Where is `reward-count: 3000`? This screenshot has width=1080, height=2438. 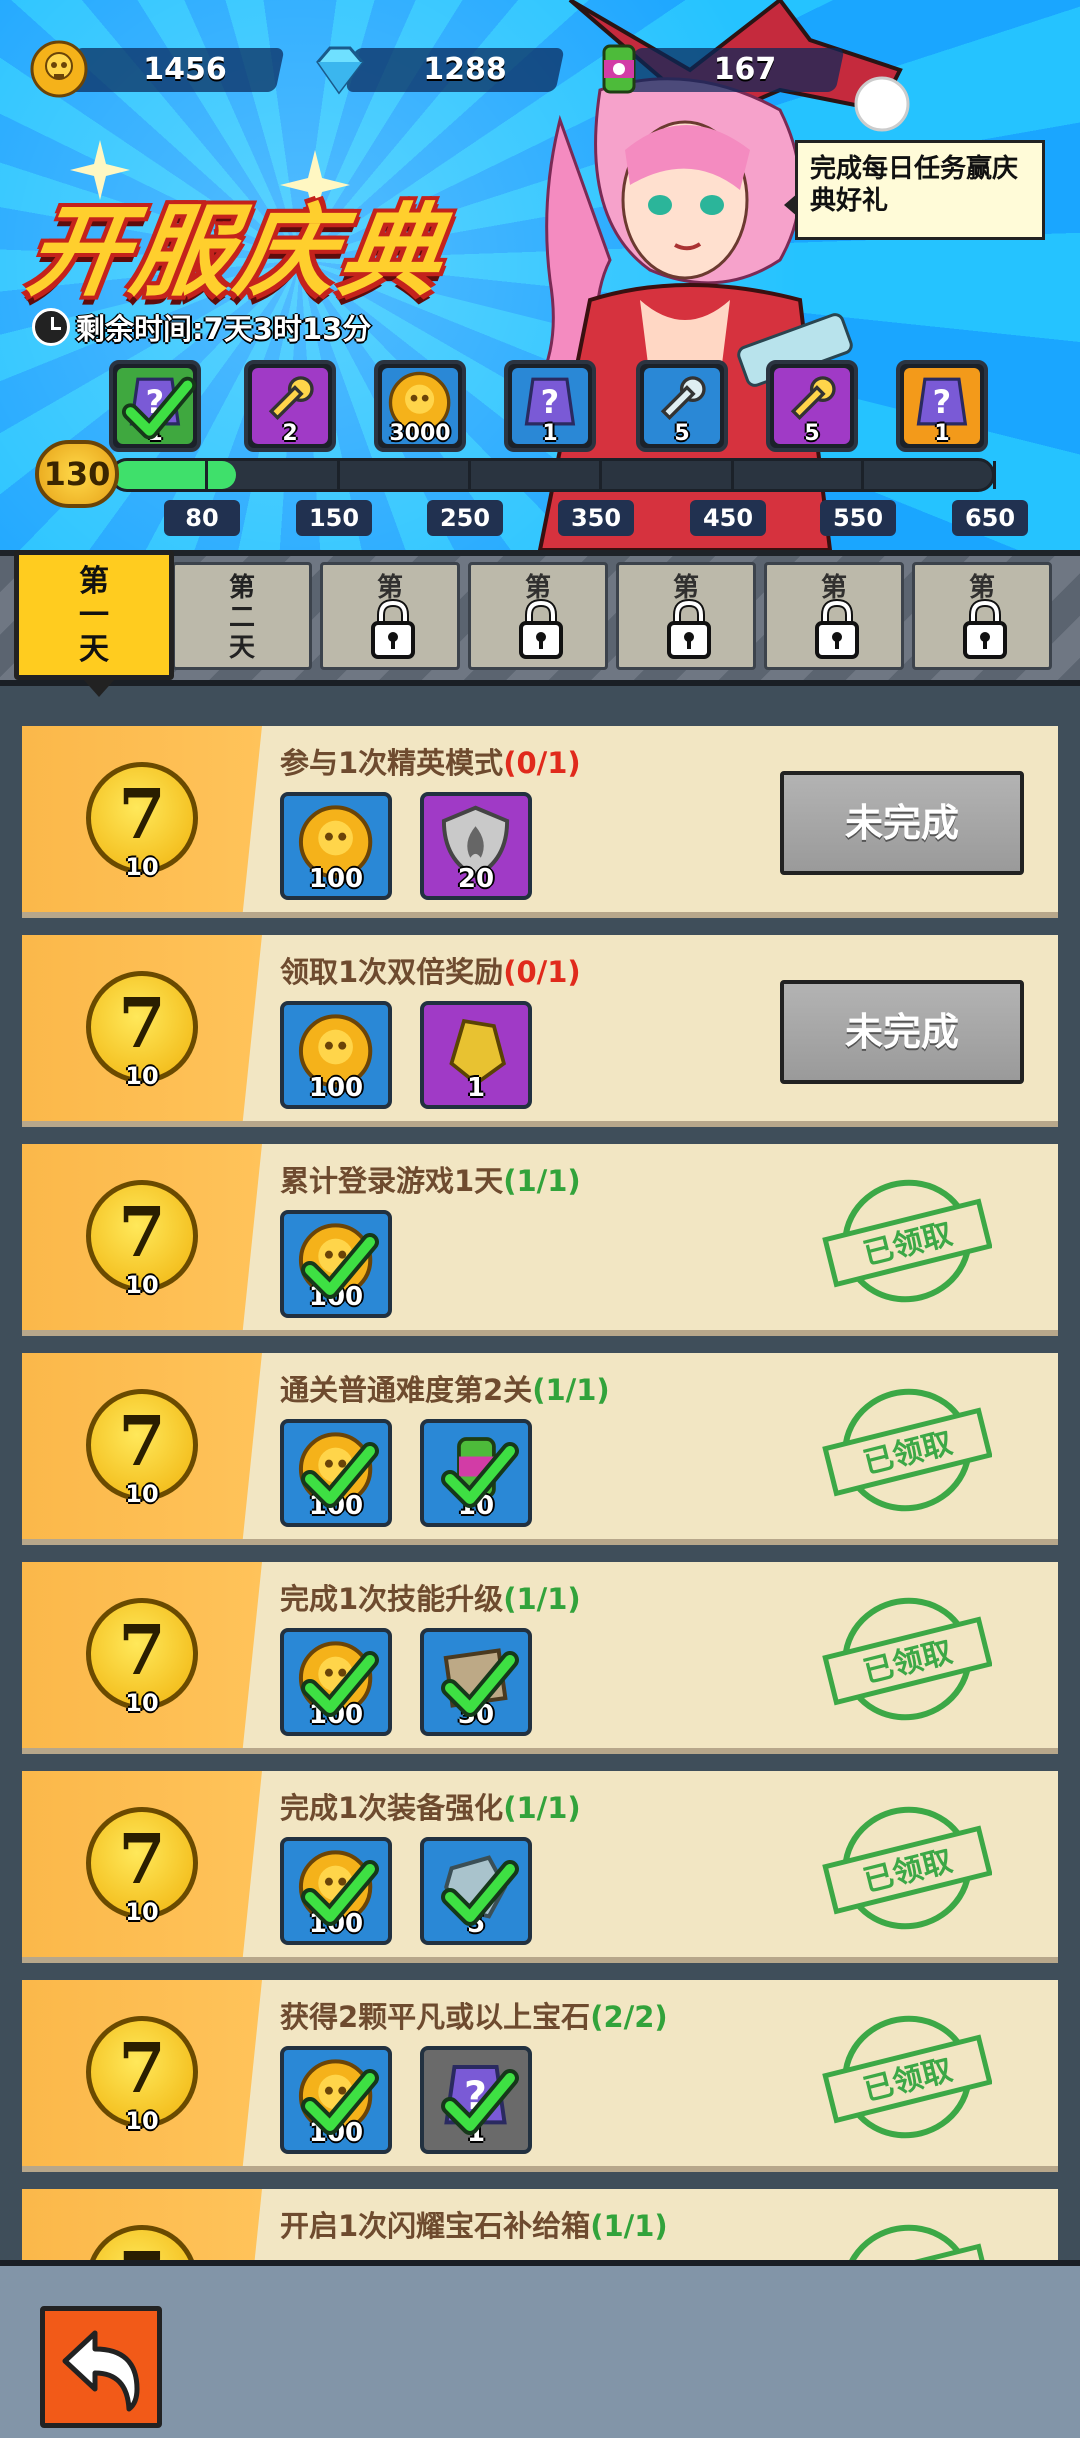
reward-count: 3000 is located at coordinates (420, 433).